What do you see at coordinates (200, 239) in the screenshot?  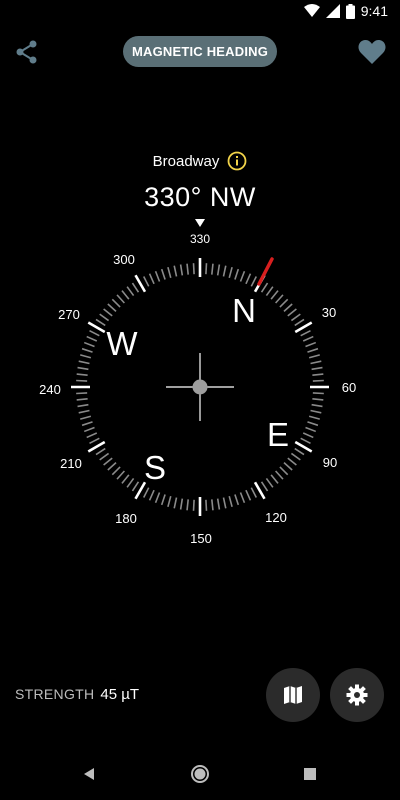 I see `heading-marker-label: 330` at bounding box center [200, 239].